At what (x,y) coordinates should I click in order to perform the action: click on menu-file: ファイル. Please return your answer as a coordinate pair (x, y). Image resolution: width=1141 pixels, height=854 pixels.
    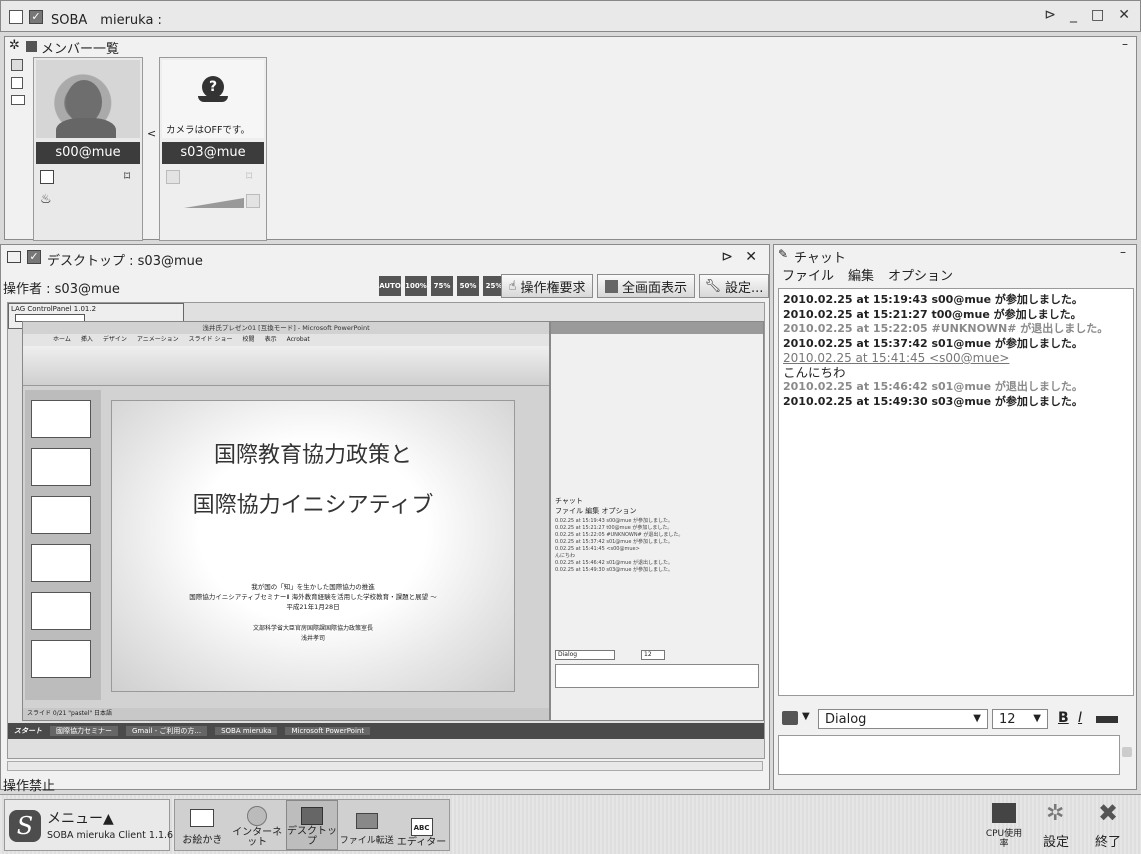
    Looking at the image, I should click on (808, 274).